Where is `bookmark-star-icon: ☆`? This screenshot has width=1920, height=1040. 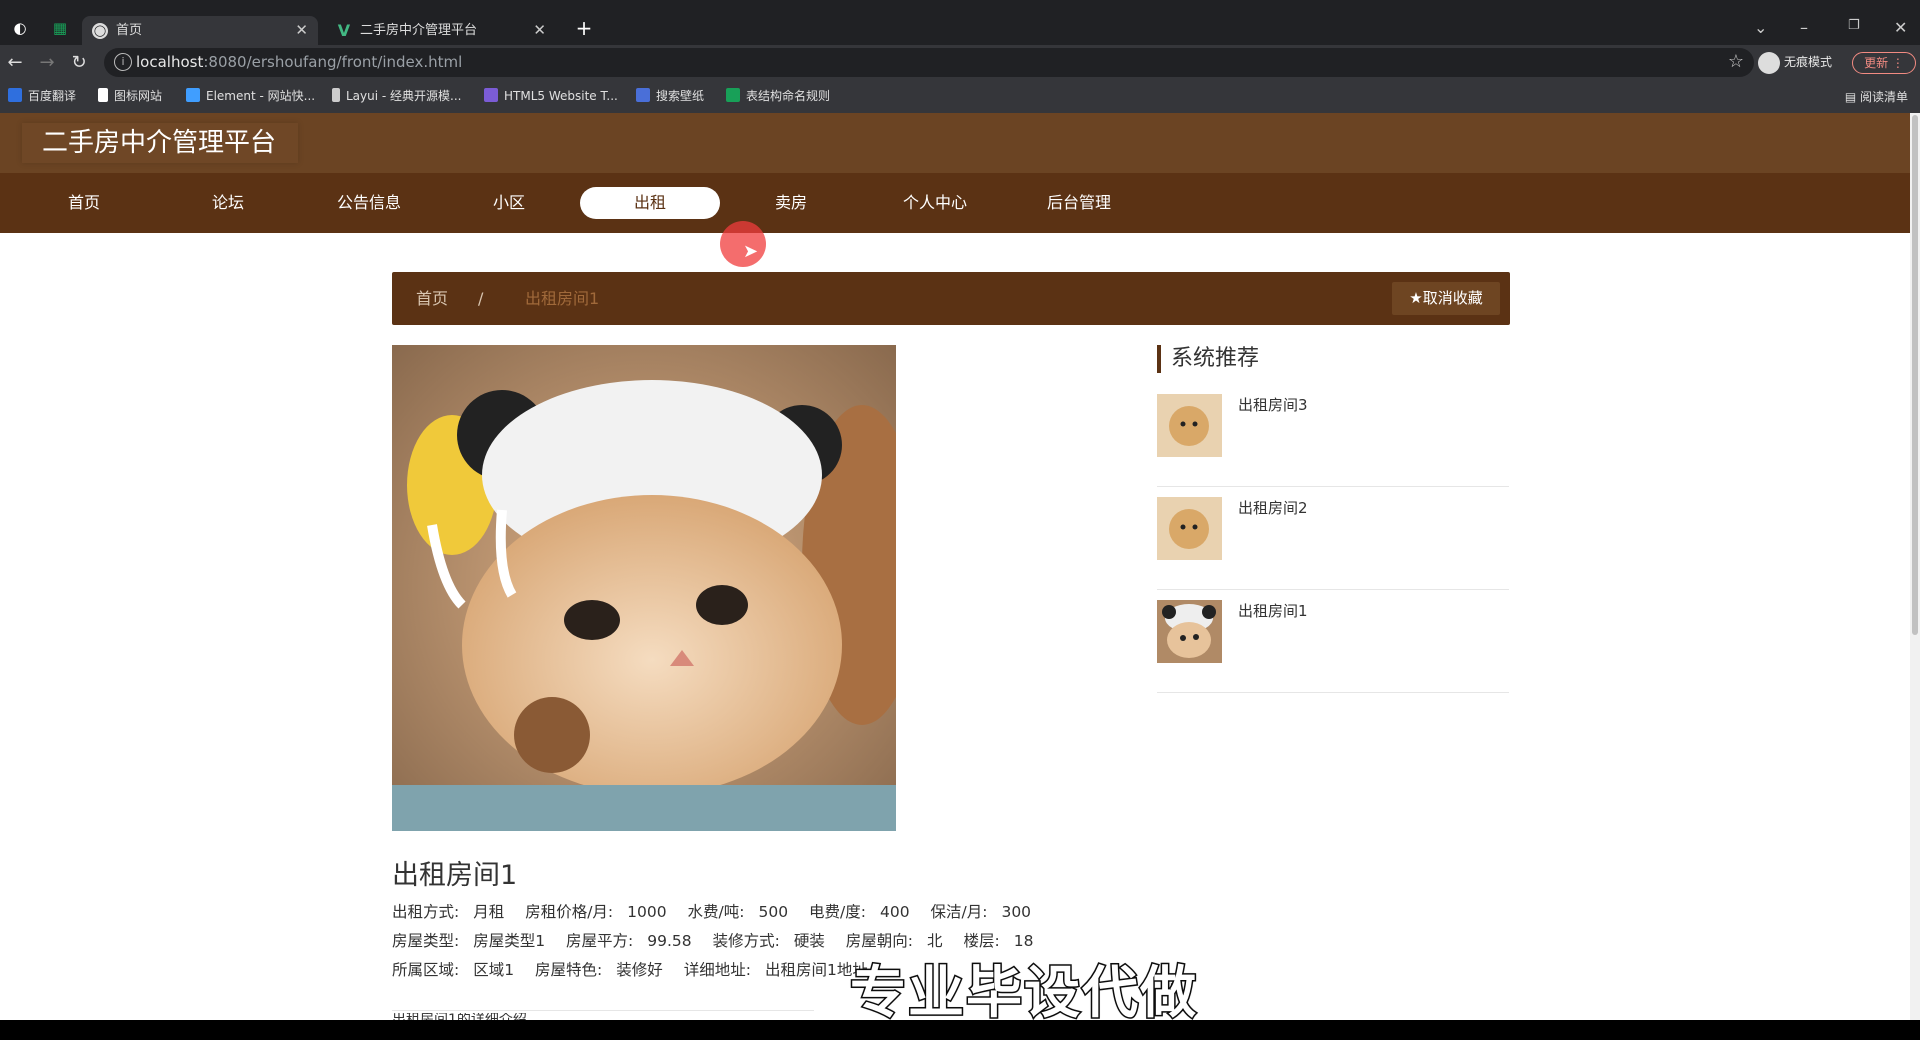 bookmark-star-icon: ☆ is located at coordinates (1736, 61).